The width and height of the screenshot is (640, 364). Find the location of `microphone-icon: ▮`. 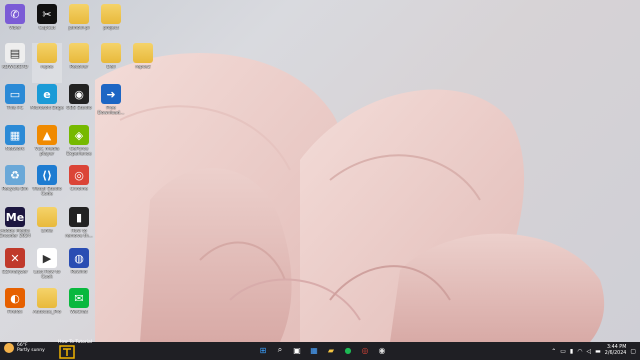

microphone-icon: ▮ is located at coordinates (571, 351).